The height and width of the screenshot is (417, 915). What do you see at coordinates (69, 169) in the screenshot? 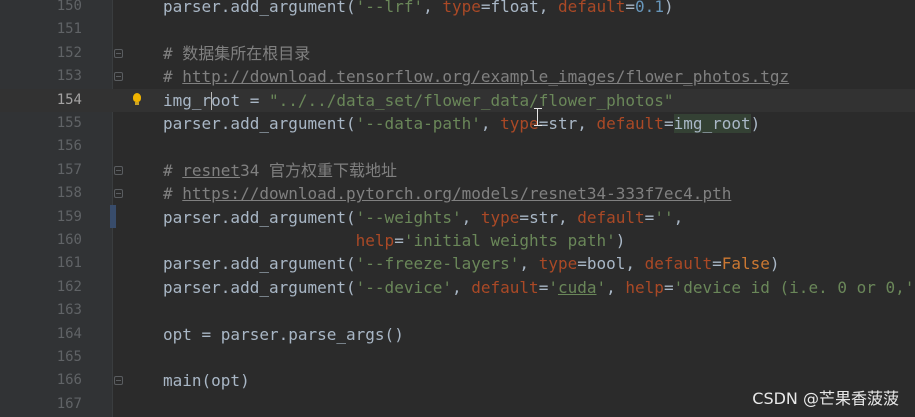
I see `line-number: 157` at bounding box center [69, 169].